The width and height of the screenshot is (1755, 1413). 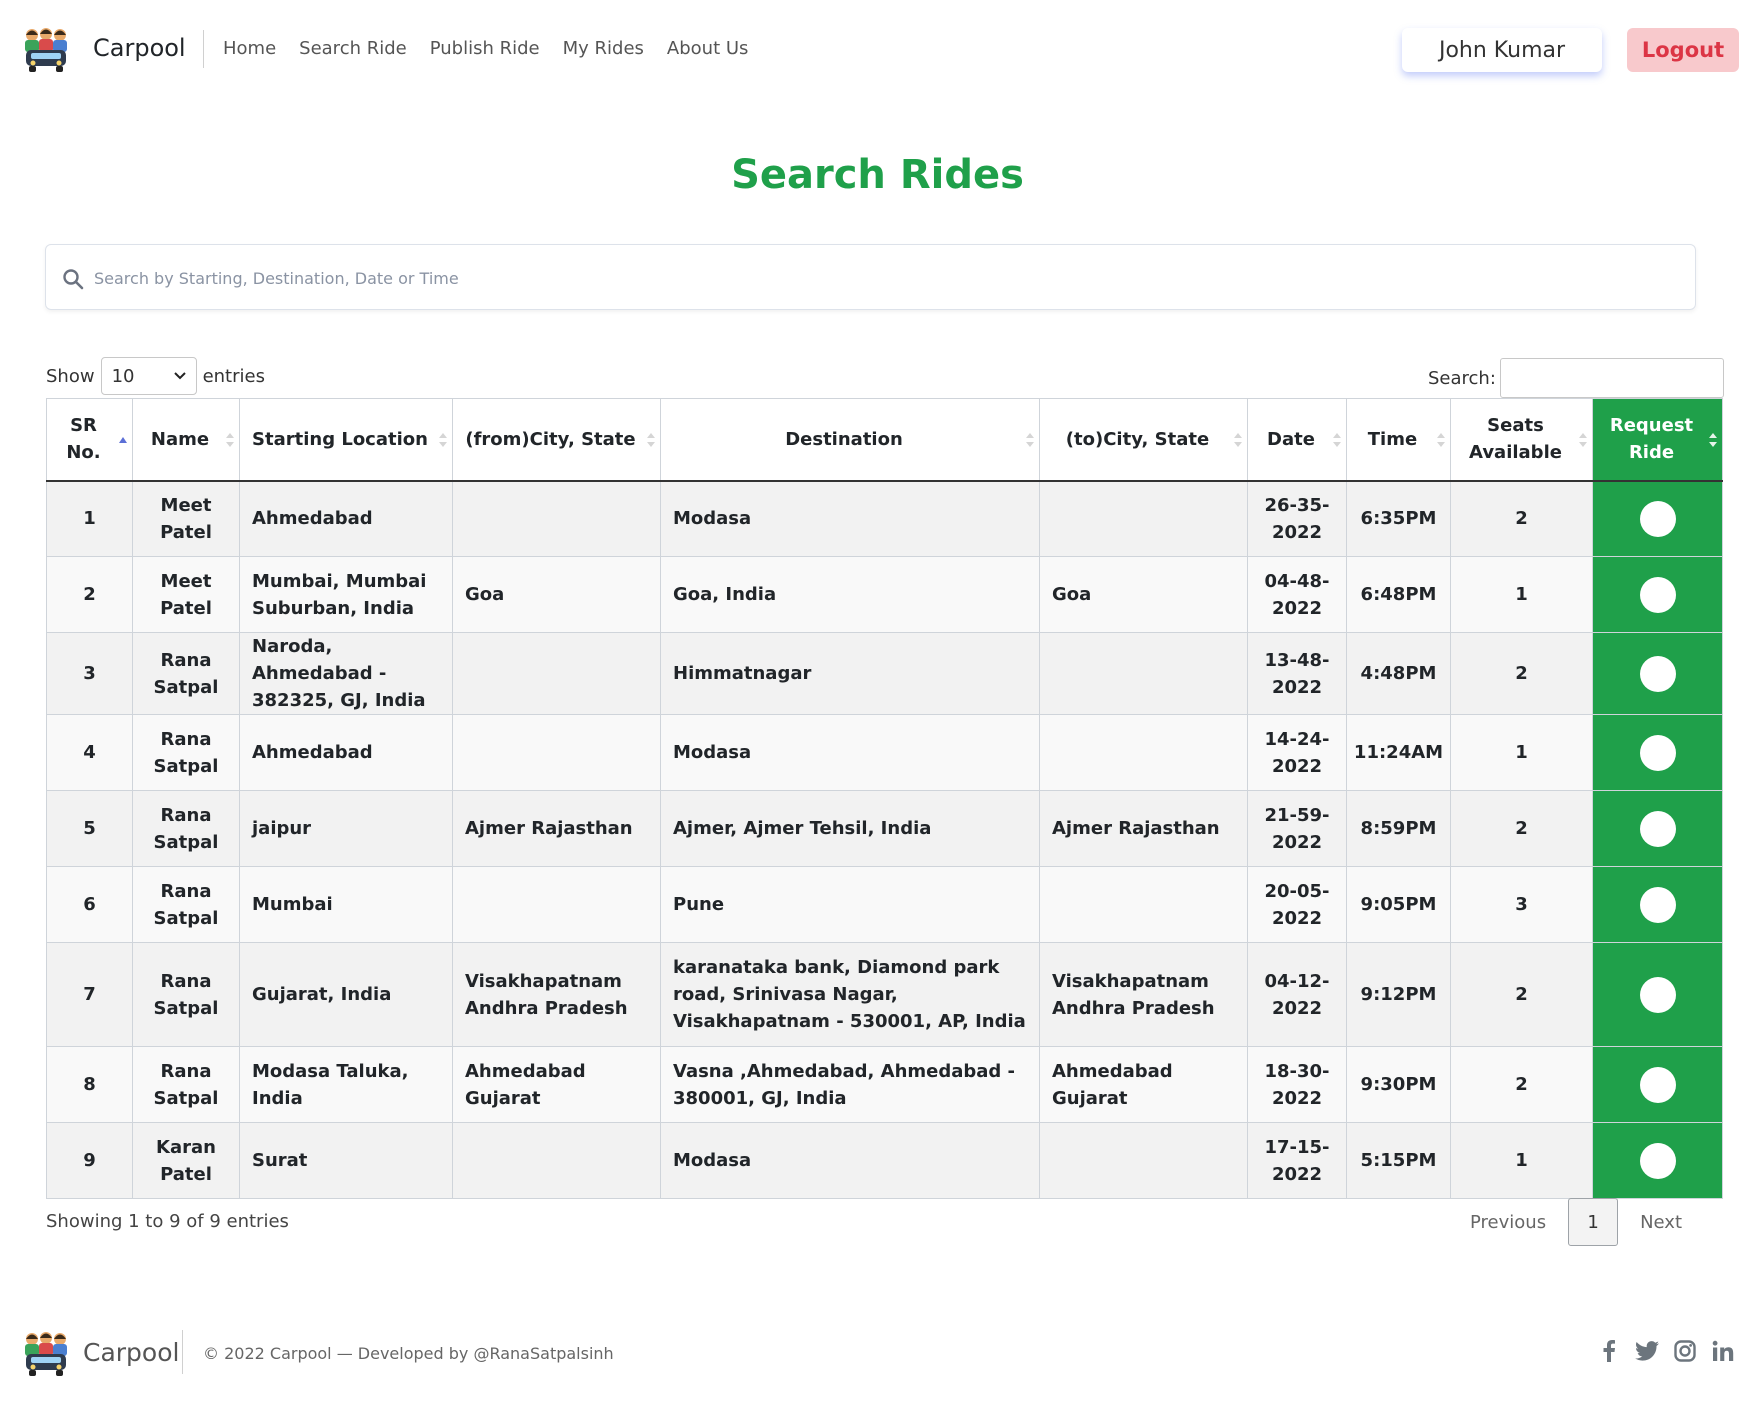 What do you see at coordinates (1723, 1351) in the screenshot?
I see `linkedin-icon` at bounding box center [1723, 1351].